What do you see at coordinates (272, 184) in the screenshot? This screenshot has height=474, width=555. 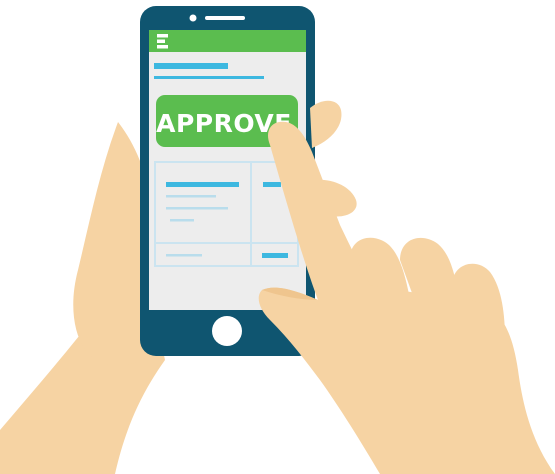 I see `table-side-heading` at bounding box center [272, 184].